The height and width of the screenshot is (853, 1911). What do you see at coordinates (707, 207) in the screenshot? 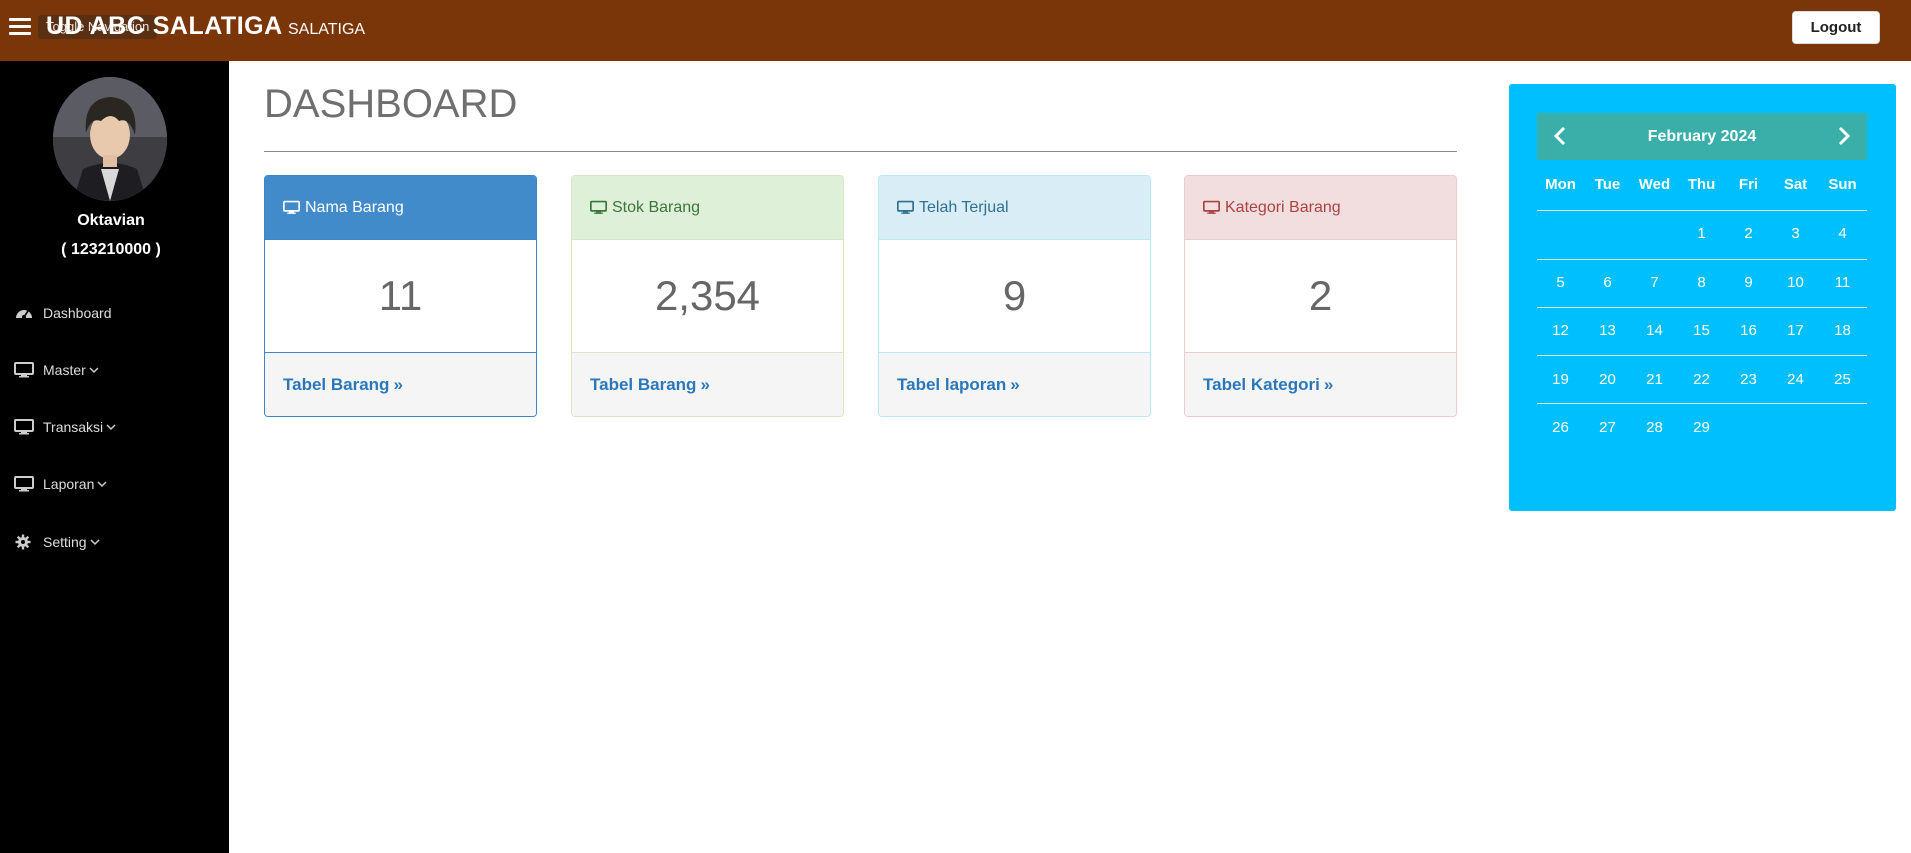
I see `panel-heading: Stok Barang` at bounding box center [707, 207].